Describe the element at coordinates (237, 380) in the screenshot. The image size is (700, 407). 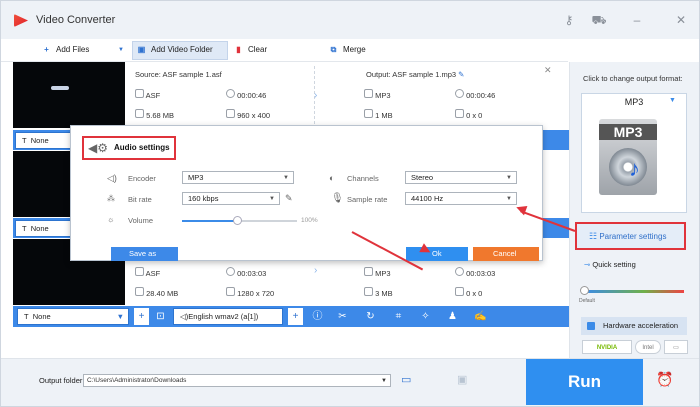
I see `output-folder-field: C:\Users\Administrator\Downloads ▼` at that location.